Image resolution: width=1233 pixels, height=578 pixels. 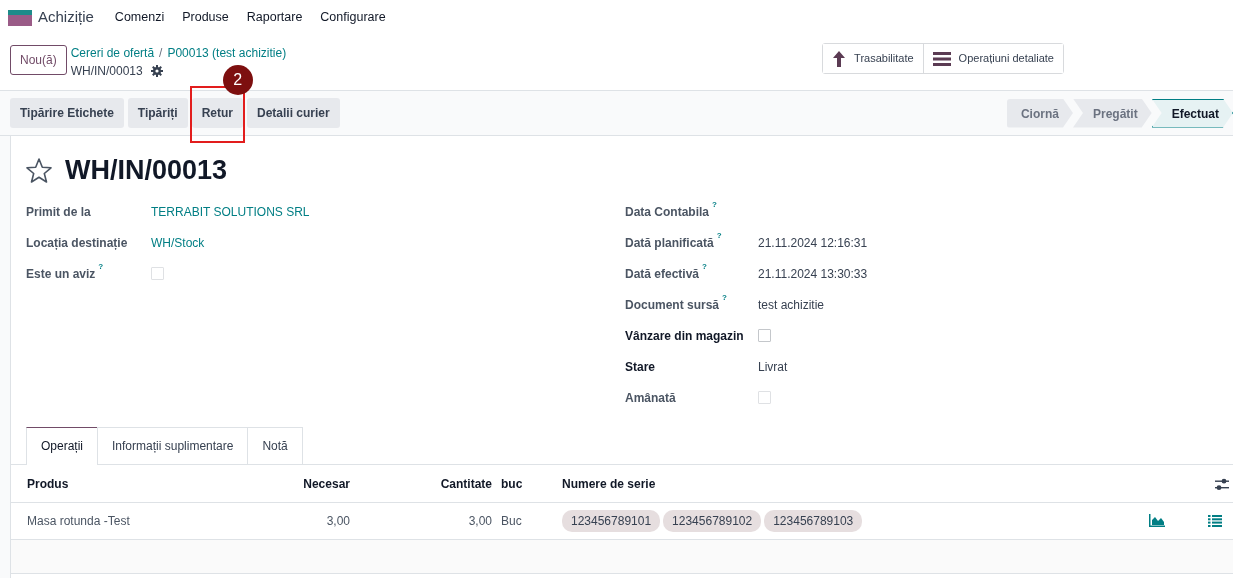 What do you see at coordinates (67, 113) in the screenshot?
I see `action-button: Tipărire Etichete` at bounding box center [67, 113].